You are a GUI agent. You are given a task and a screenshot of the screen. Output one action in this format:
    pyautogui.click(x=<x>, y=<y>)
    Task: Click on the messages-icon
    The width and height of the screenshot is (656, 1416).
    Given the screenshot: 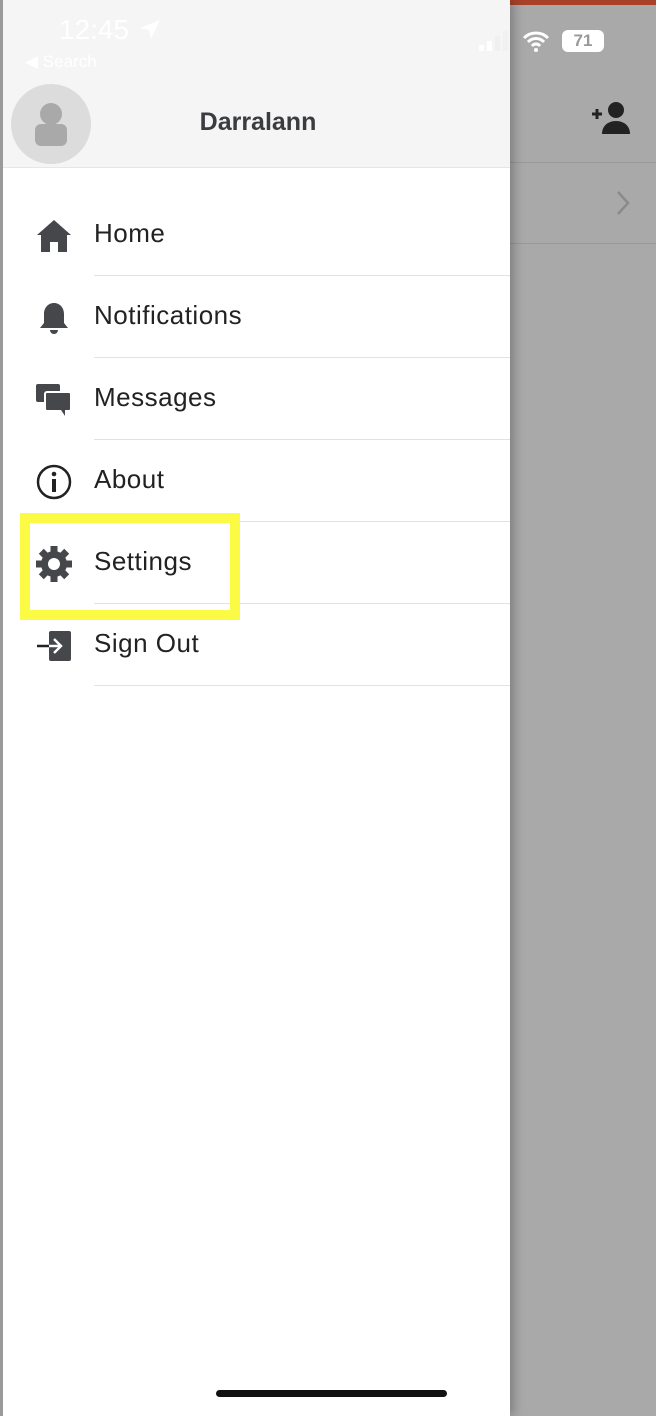 What is the action you would take?
    pyautogui.click(x=54, y=400)
    